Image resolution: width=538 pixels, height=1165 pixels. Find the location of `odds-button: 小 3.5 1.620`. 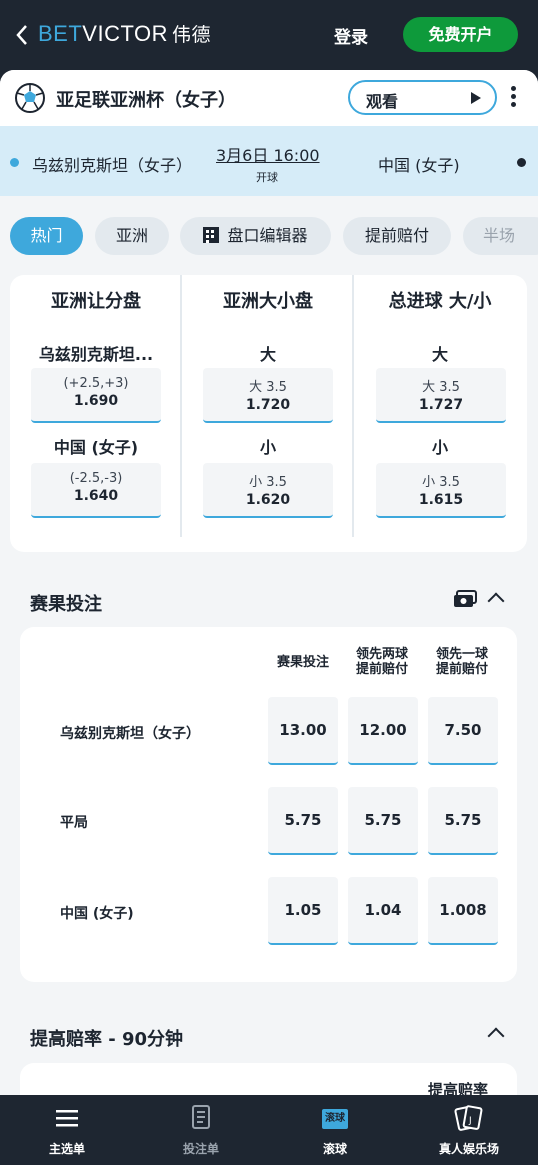

odds-button: 小 3.5 1.620 is located at coordinates (268, 490).